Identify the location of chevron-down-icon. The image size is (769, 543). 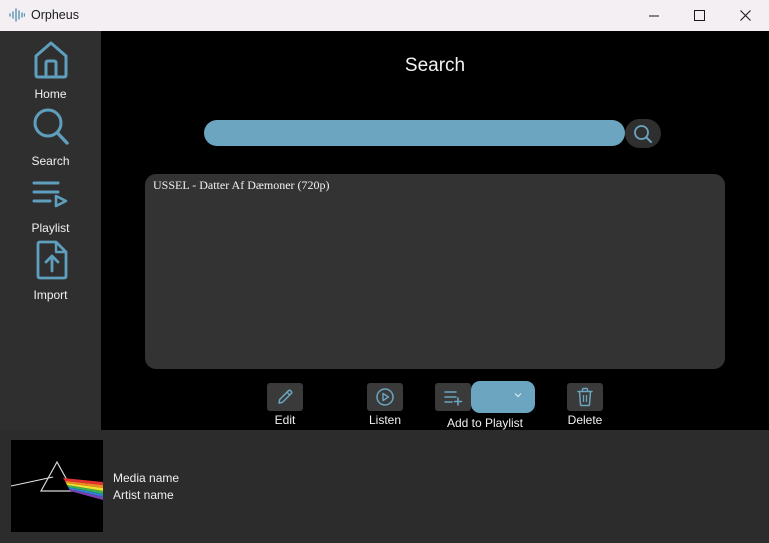
(518, 395).